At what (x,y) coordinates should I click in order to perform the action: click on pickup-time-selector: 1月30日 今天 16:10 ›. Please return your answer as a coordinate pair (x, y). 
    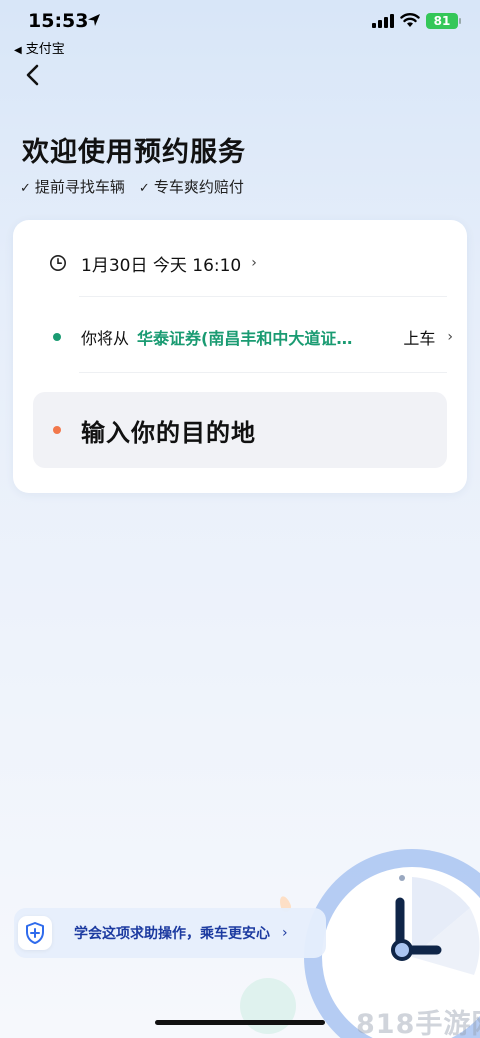
    Looking at the image, I should click on (153, 263).